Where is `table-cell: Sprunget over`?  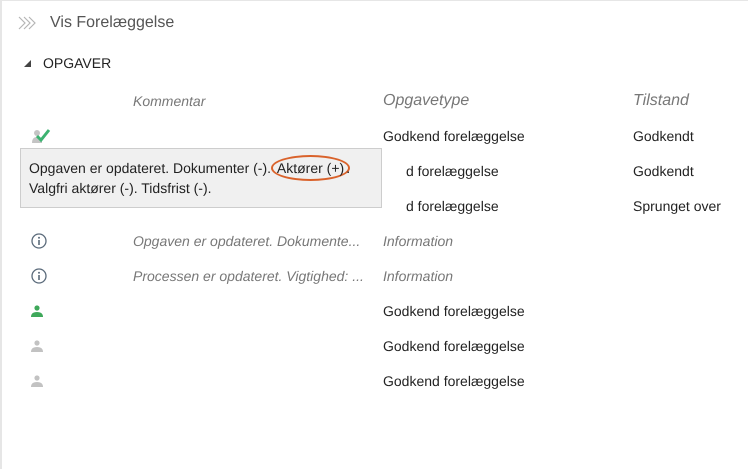 table-cell: Sprunget over is located at coordinates (677, 206).